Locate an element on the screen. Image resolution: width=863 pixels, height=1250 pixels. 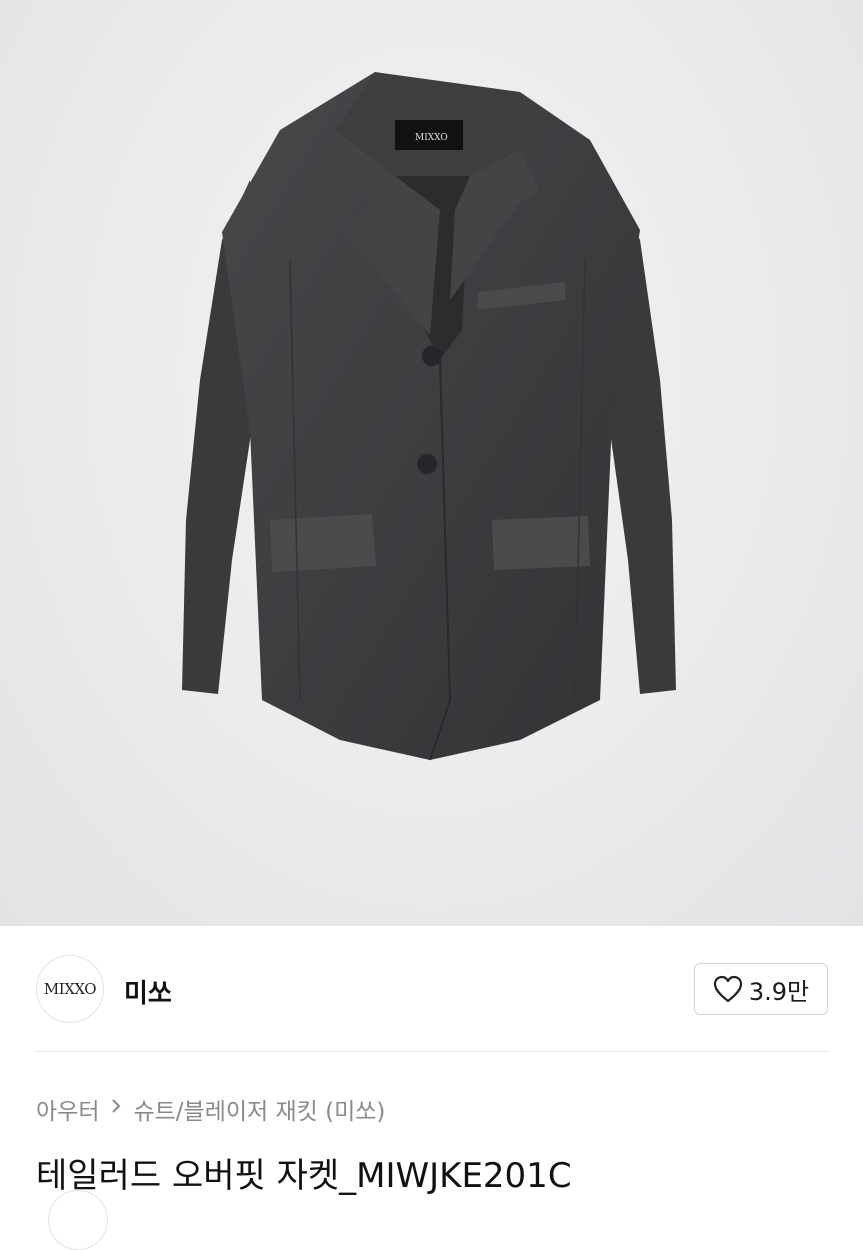
like-button: 3.9만 is located at coordinates (761, 989).